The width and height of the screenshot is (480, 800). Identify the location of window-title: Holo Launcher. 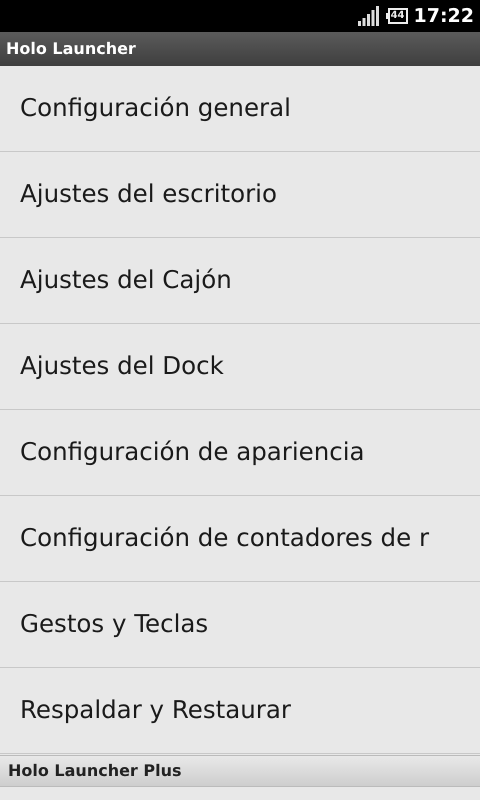
(71, 49).